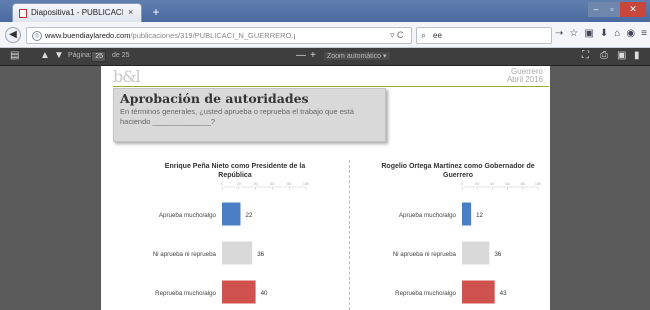 The width and height of the screenshot is (650, 310). Describe the element at coordinates (98, 56) in the screenshot. I see `page-number-input: 25` at that location.